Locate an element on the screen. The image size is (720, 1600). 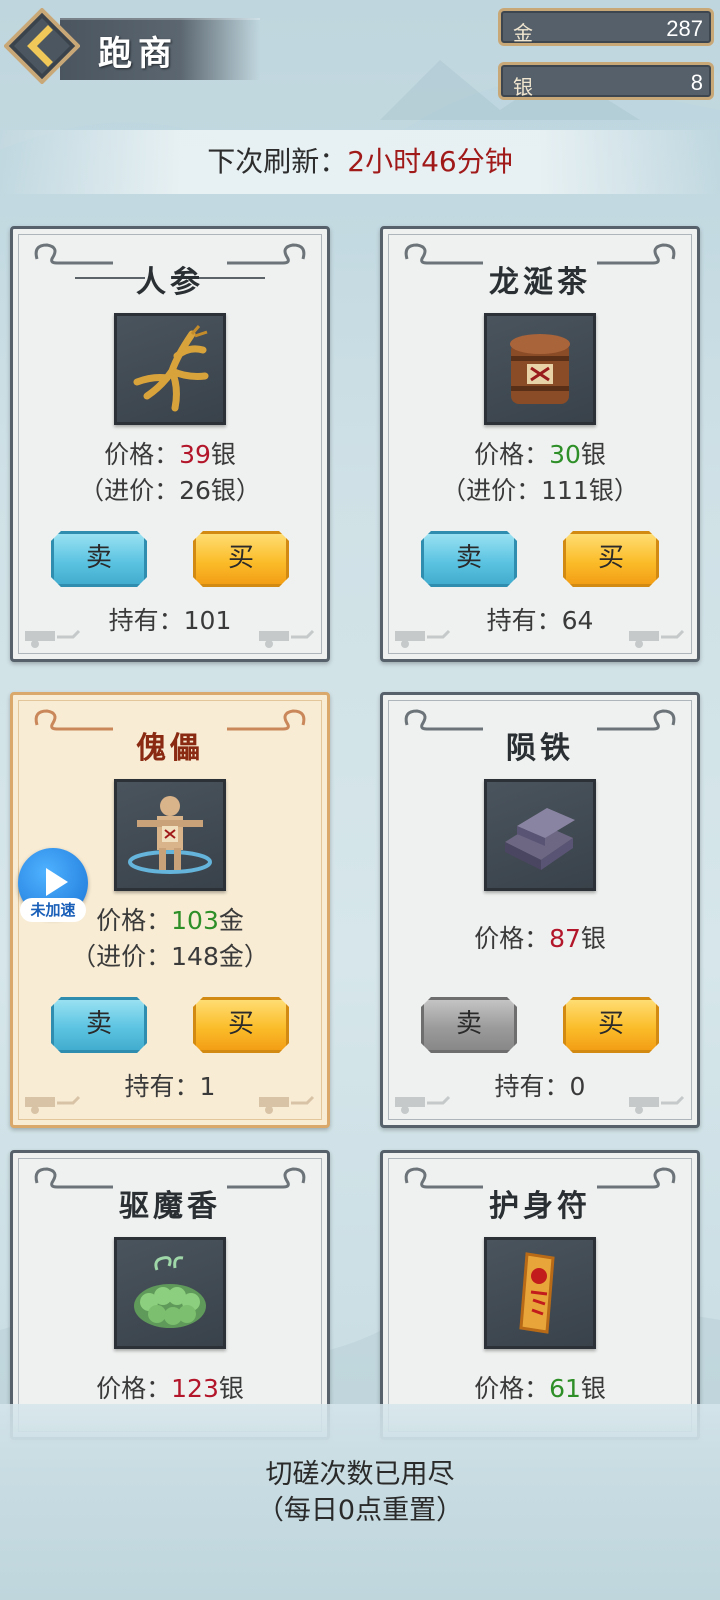
gold-value: 287 is located at coordinates (684, 28).